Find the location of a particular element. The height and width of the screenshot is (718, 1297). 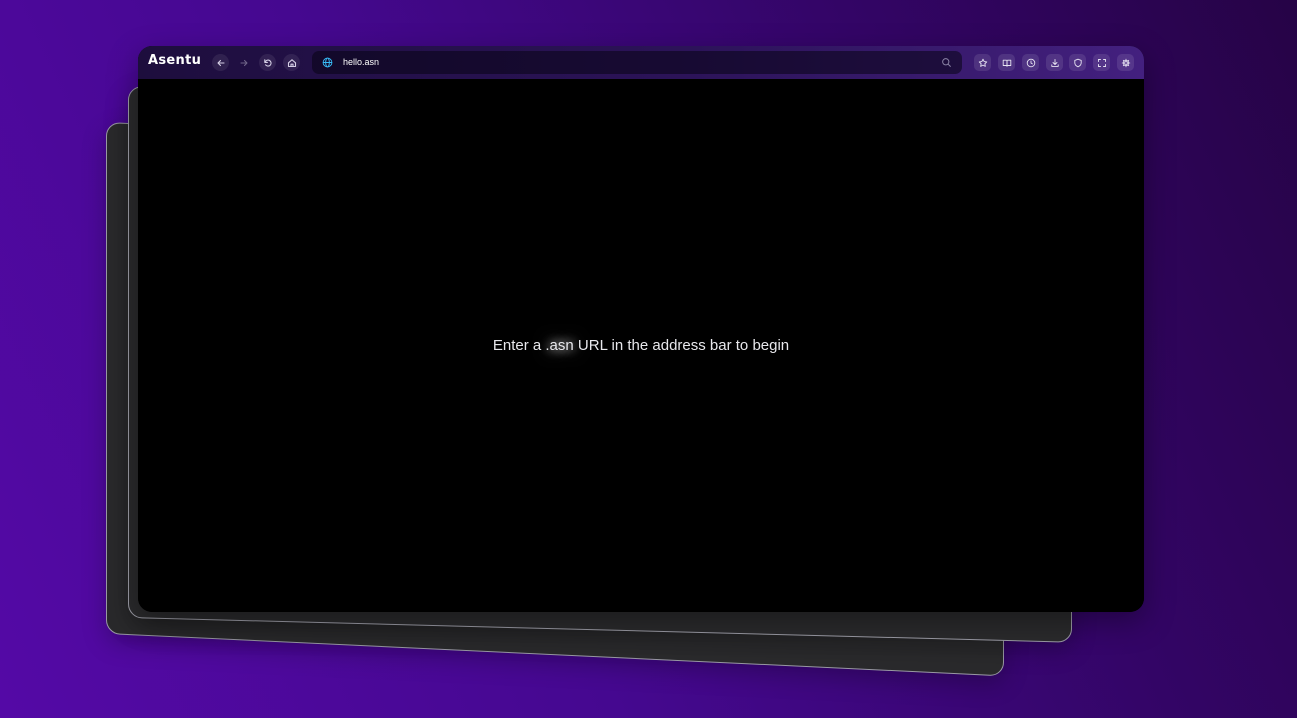

home-button is located at coordinates (291, 62).